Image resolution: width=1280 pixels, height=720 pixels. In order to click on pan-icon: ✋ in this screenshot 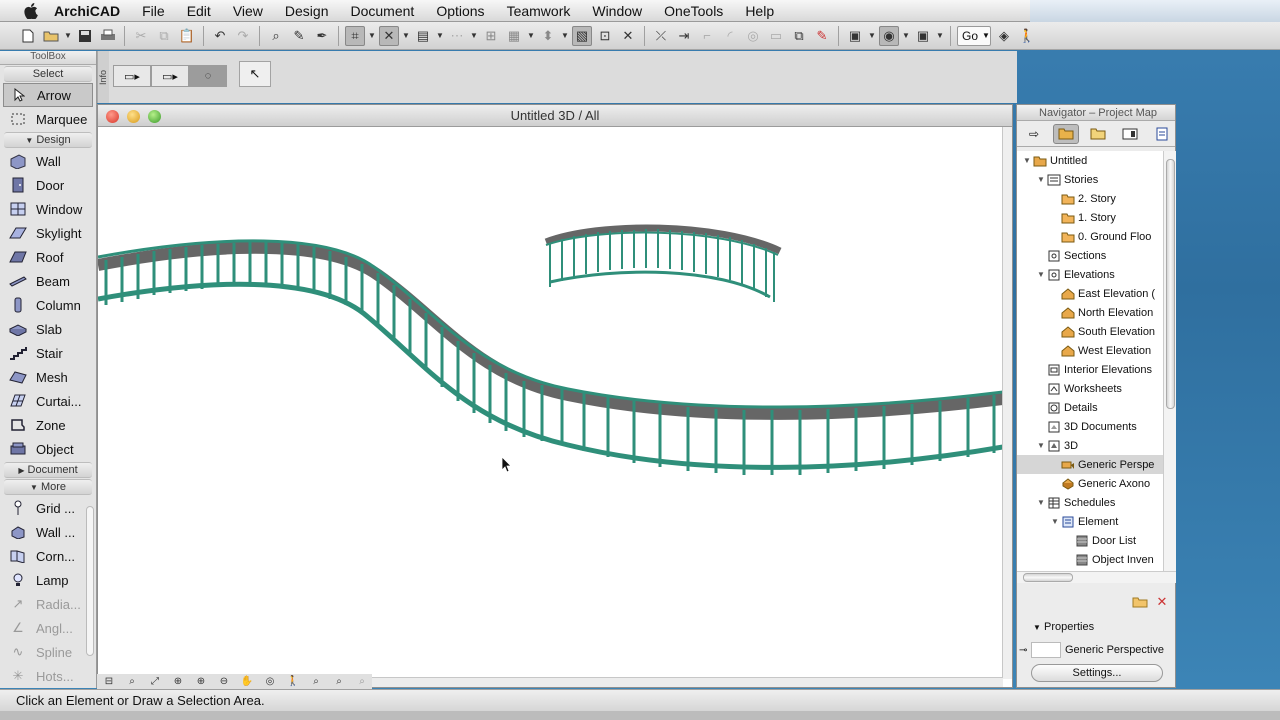, I will do `click(247, 681)`.